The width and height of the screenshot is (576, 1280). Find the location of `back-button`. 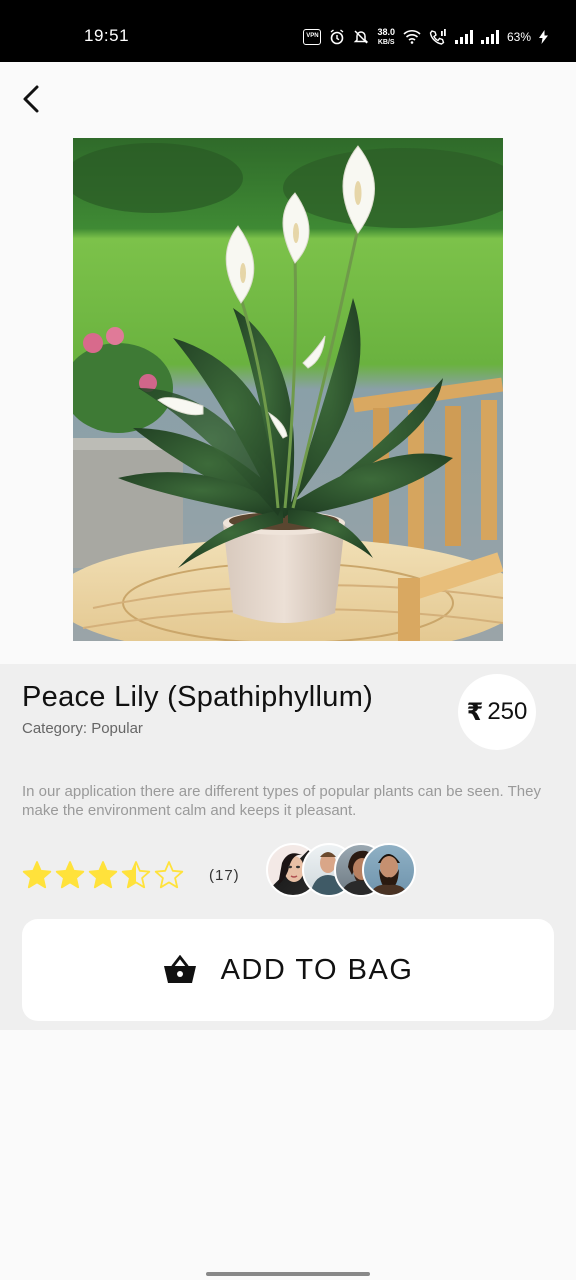

back-button is located at coordinates (31, 99).